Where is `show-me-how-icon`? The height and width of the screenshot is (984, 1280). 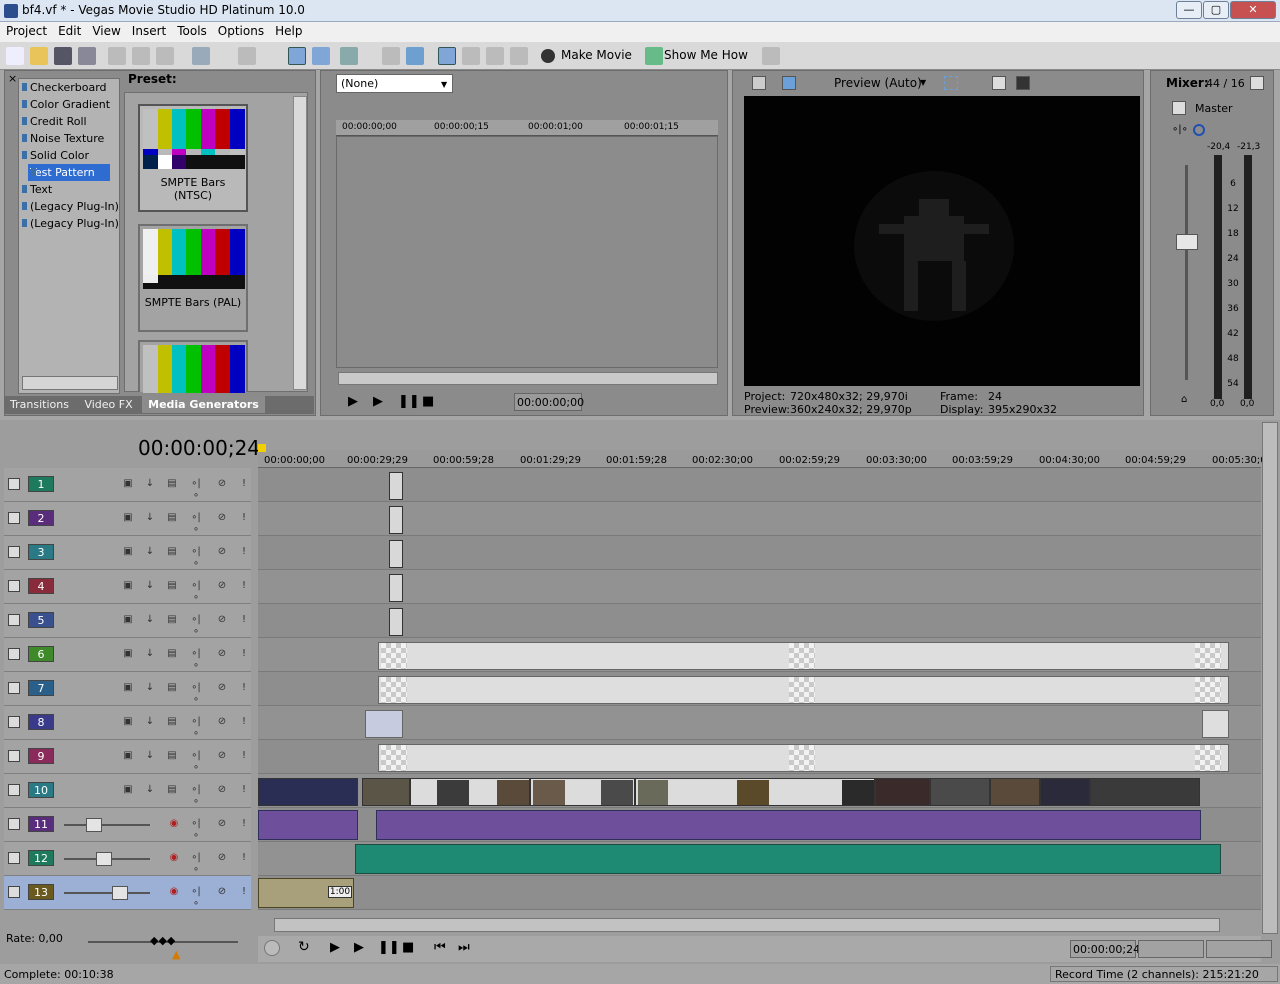 show-me-how-icon is located at coordinates (654, 56).